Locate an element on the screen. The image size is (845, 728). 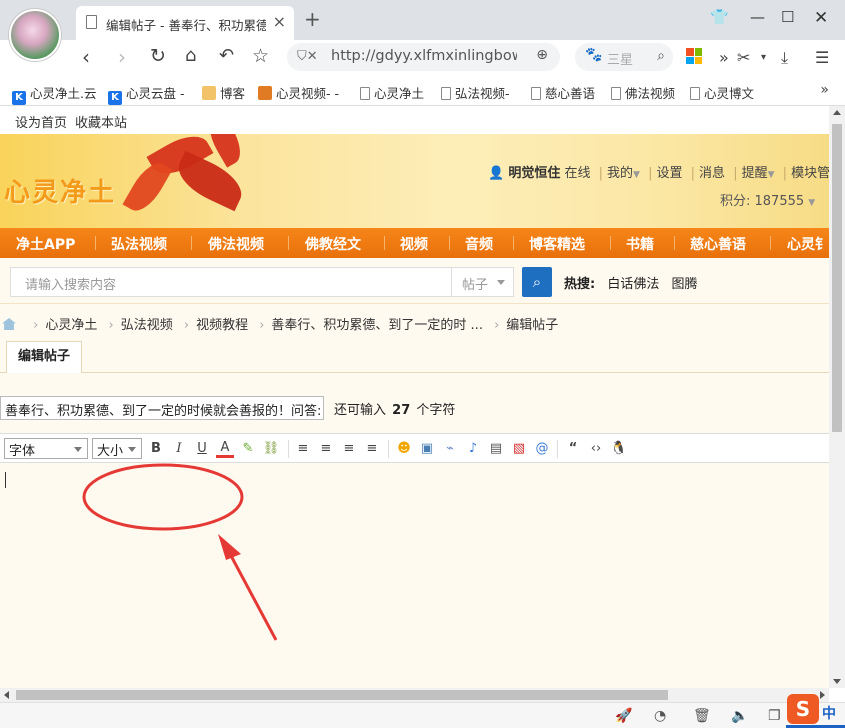
new-tab-icon: + is located at coordinates (312, 19).